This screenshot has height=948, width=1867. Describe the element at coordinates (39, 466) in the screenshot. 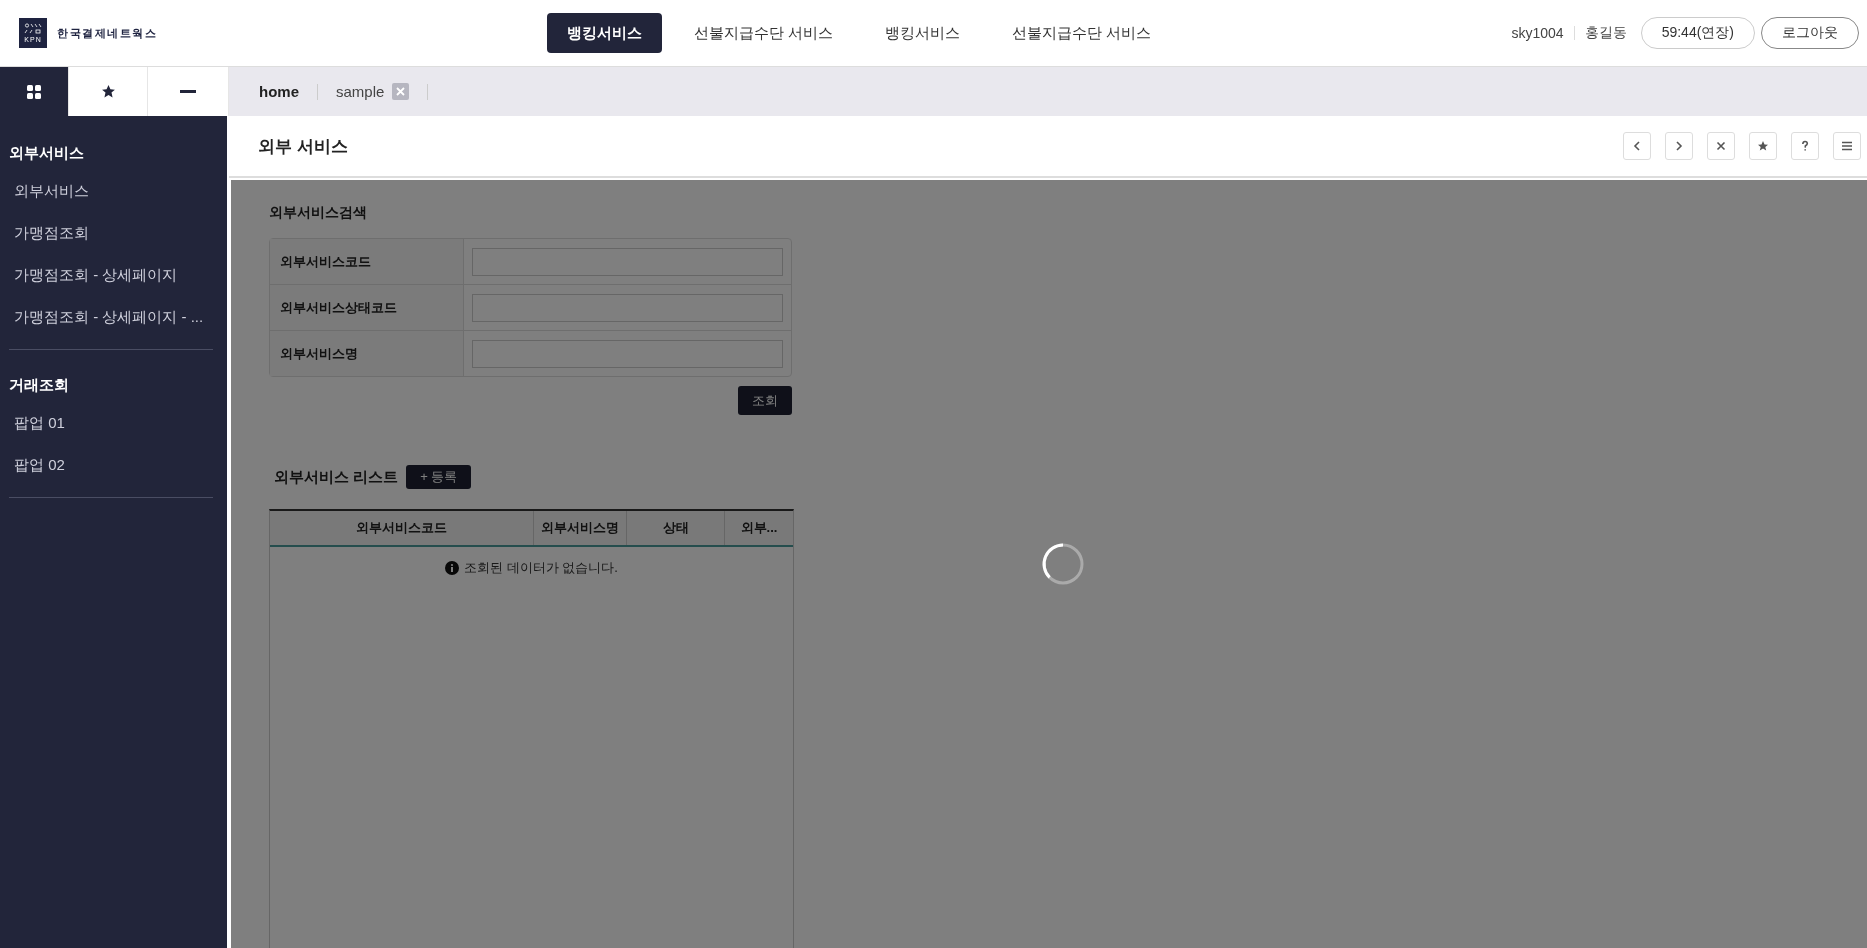

I see `sidebar-item: 팝업 02` at that location.